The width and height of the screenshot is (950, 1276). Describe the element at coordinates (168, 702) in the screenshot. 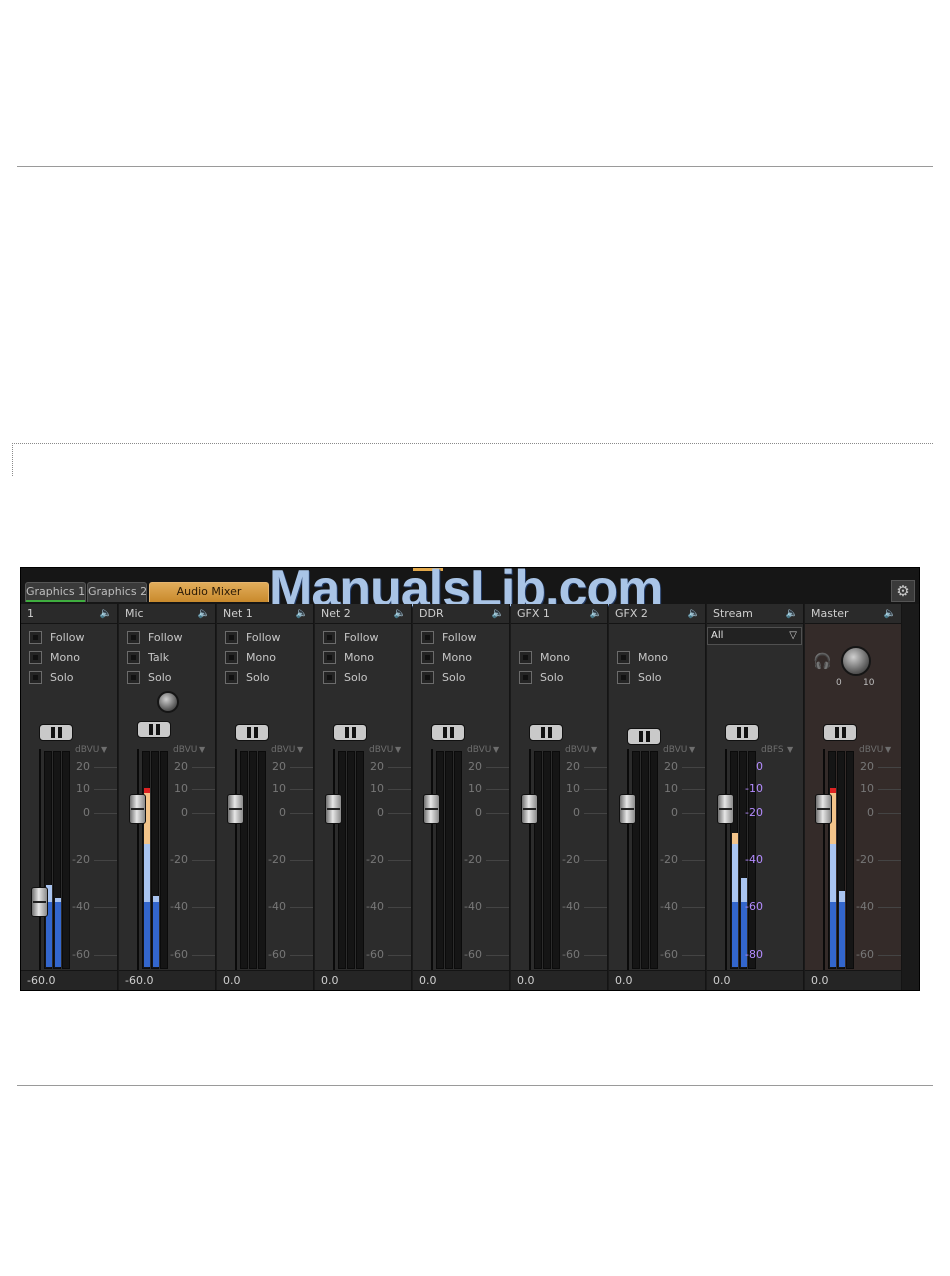

I see `trim-knob` at that location.